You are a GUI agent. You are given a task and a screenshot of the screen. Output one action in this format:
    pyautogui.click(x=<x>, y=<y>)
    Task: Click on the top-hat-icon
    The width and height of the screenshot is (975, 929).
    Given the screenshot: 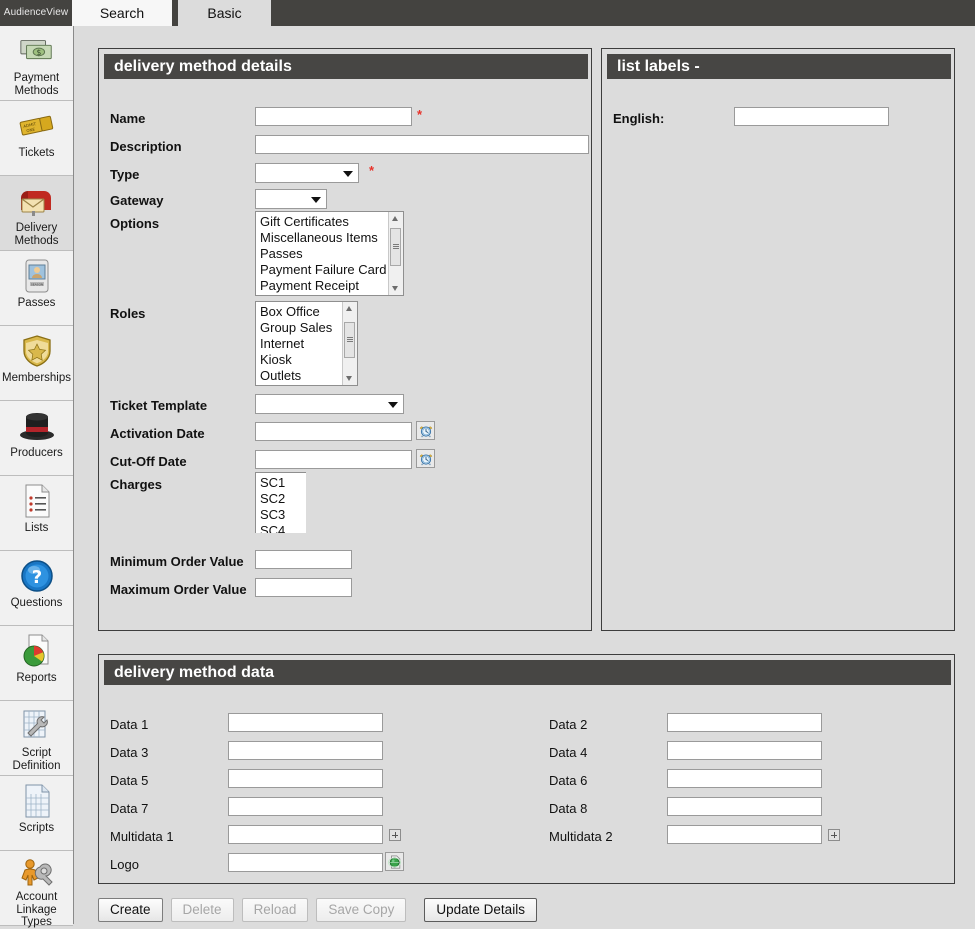 What is the action you would take?
    pyautogui.click(x=37, y=426)
    